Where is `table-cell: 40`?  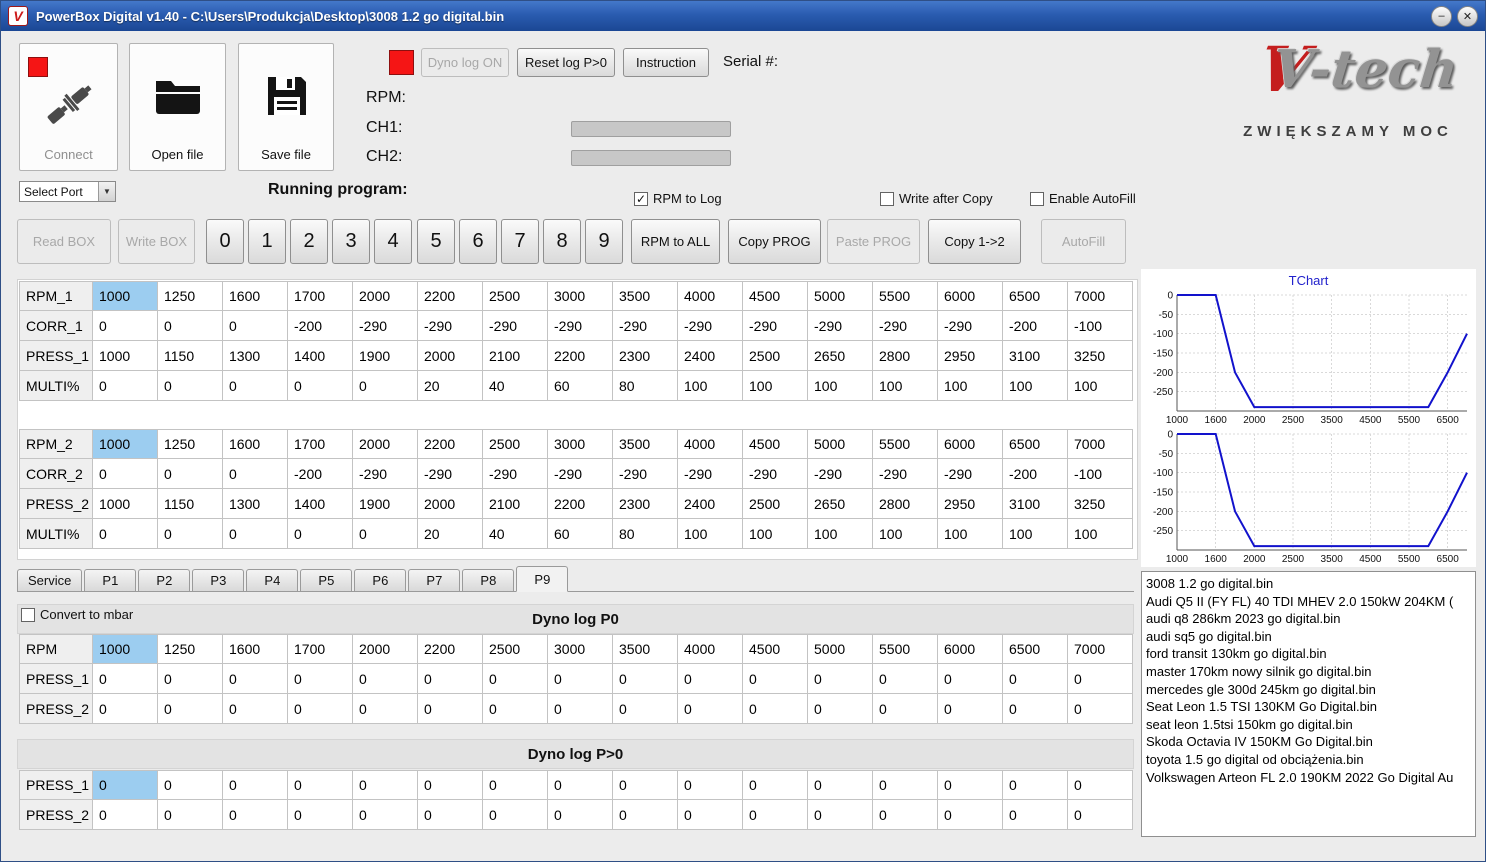
table-cell: 40 is located at coordinates (515, 534).